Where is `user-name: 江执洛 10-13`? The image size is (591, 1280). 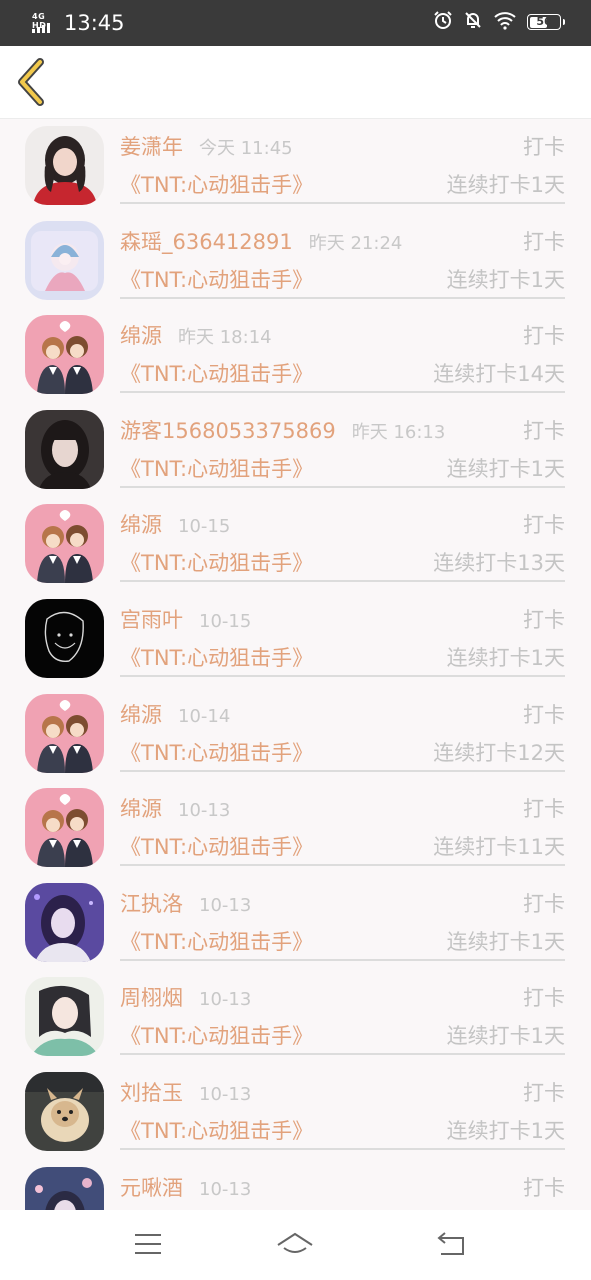 user-name: 江执洛 10-13 is located at coordinates (185, 903).